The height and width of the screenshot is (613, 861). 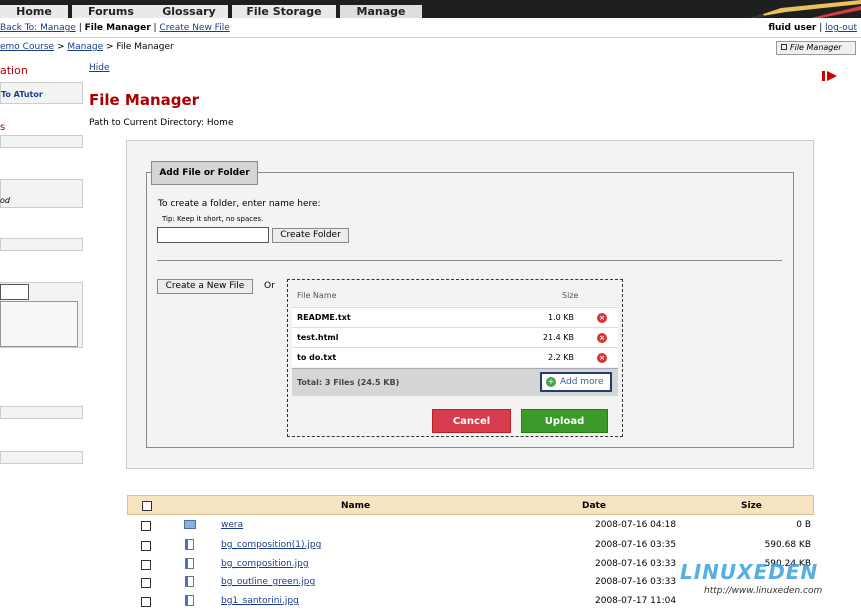 I want to click on breadcrumb: emo Course > Manage > File Manager, so click(x=87, y=47).